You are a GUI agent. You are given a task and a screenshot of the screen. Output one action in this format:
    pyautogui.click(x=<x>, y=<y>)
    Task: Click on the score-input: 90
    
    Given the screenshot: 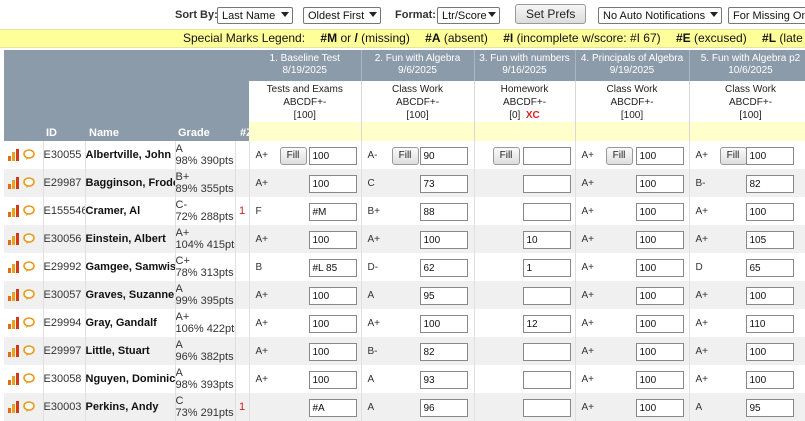 What is the action you would take?
    pyautogui.click(x=443, y=156)
    